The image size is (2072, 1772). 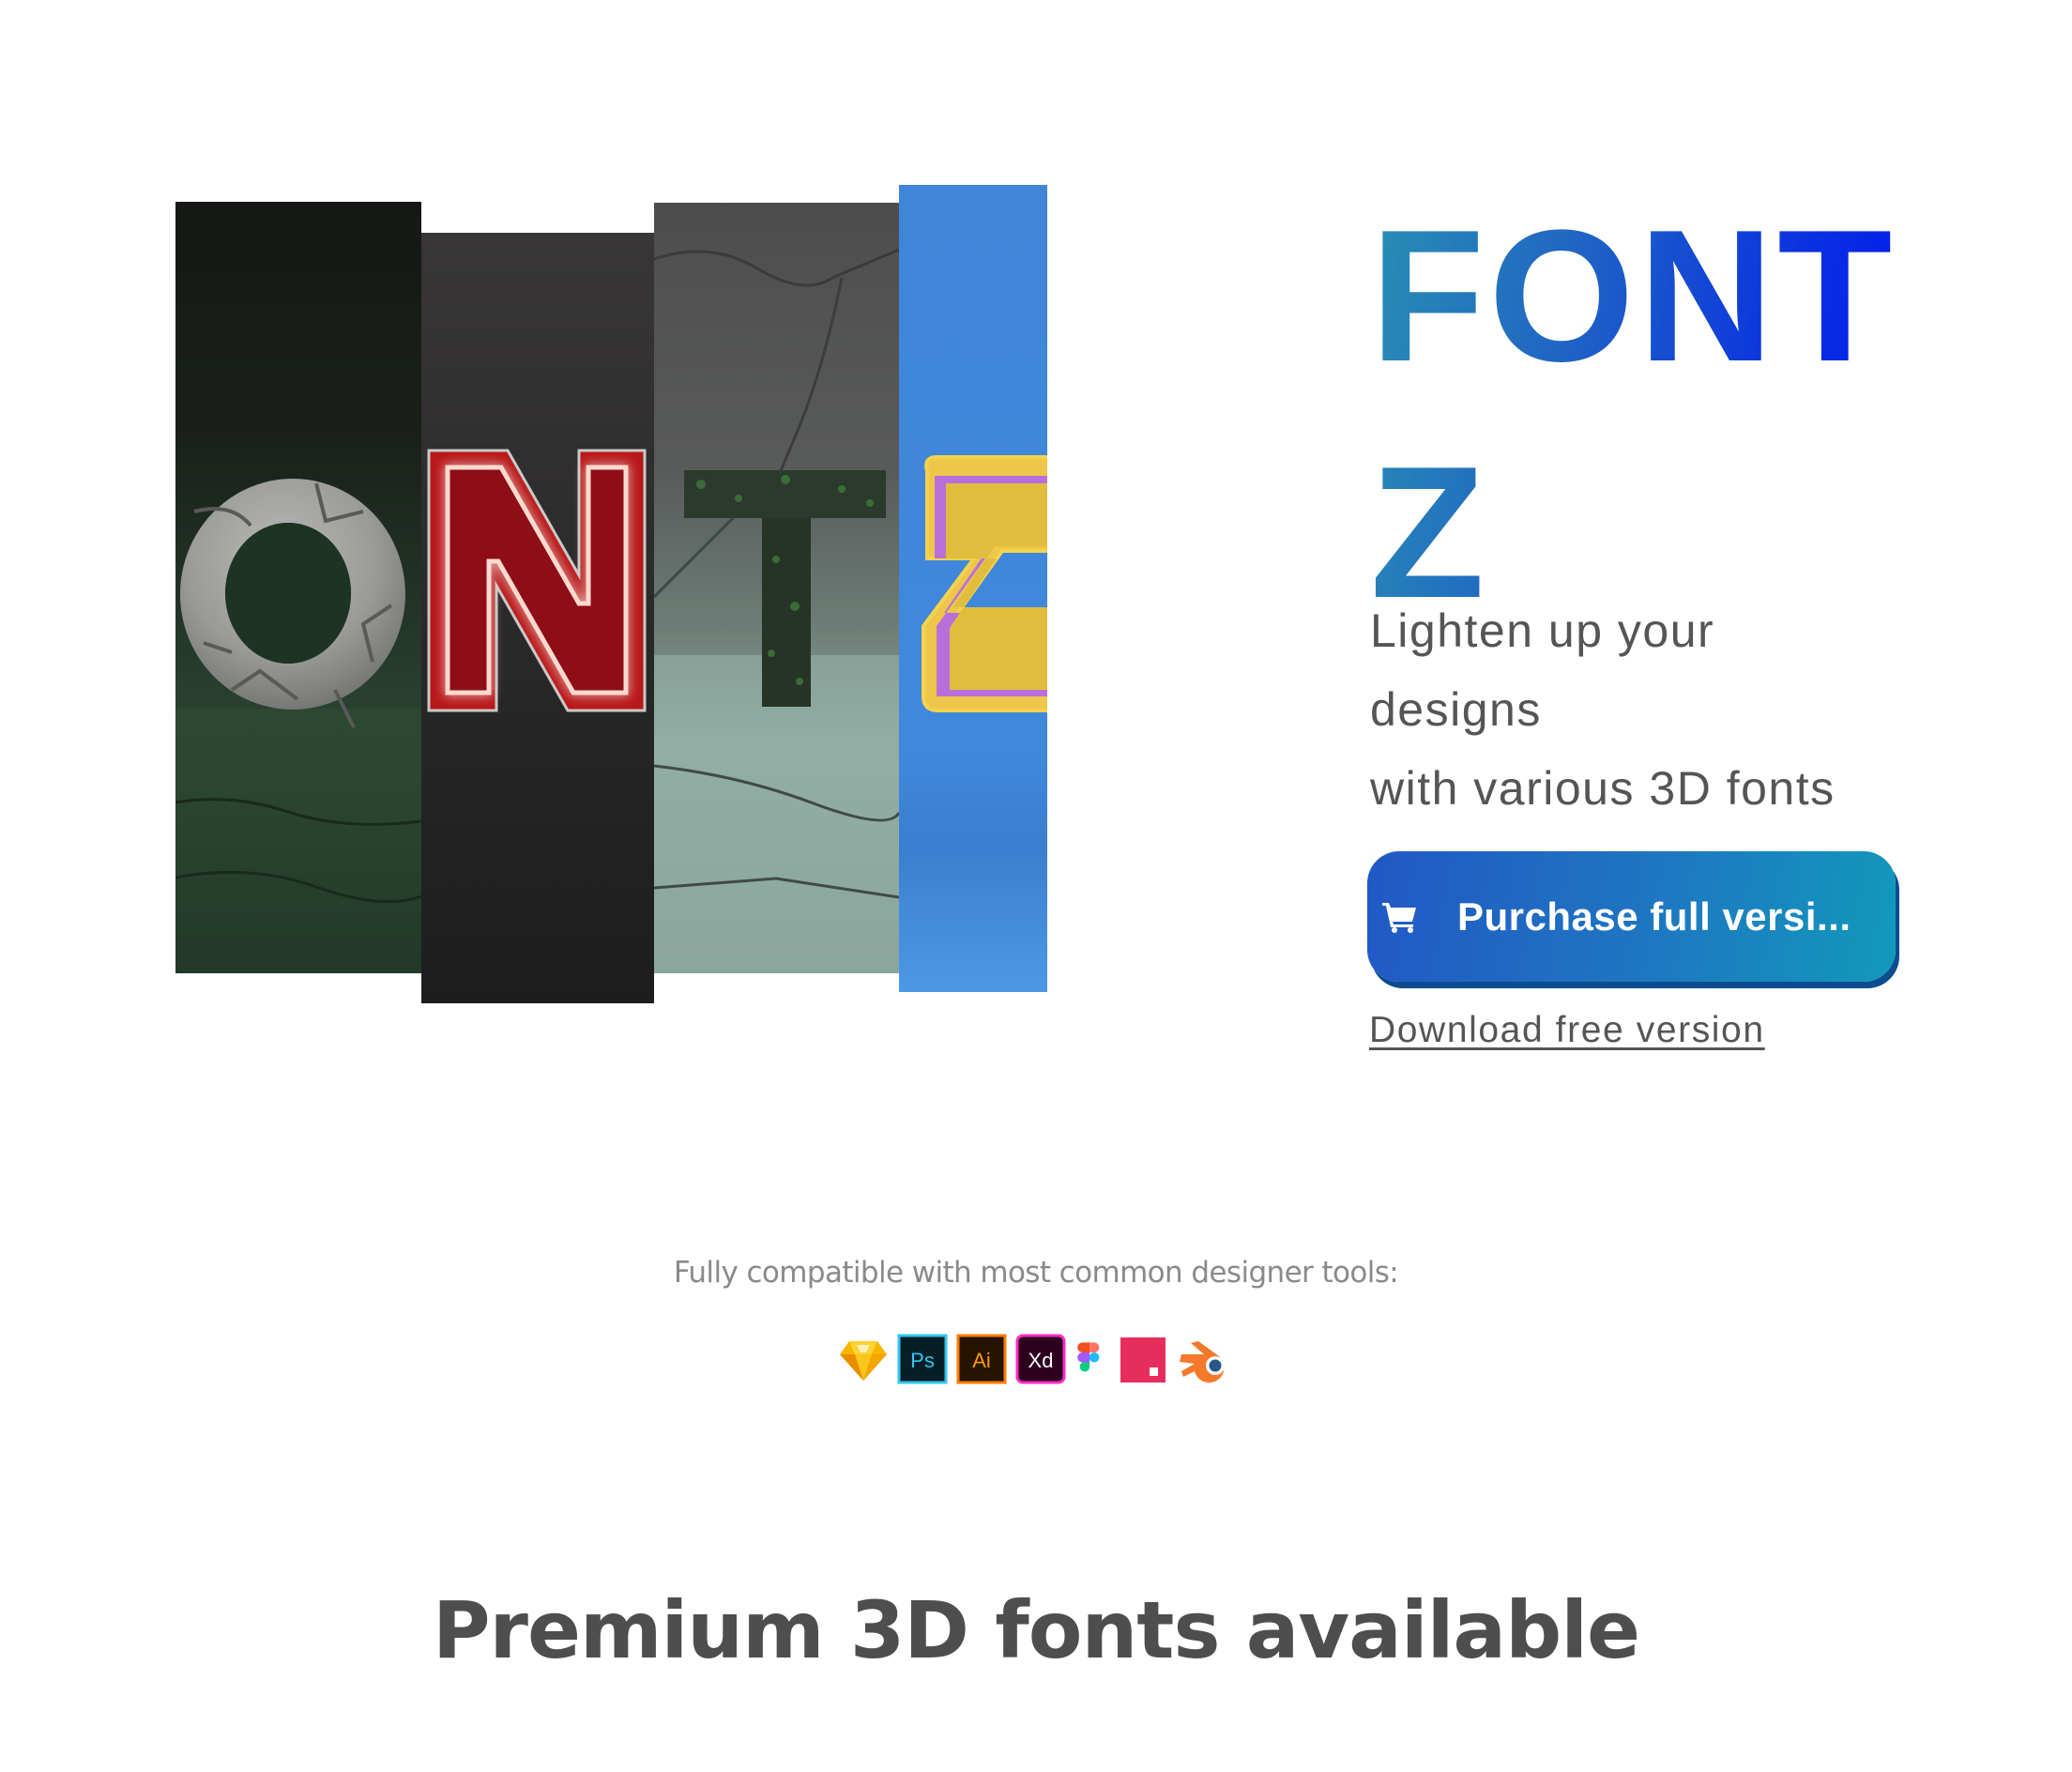 I want to click on collage-panel-neon-n, so click(x=537, y=618).